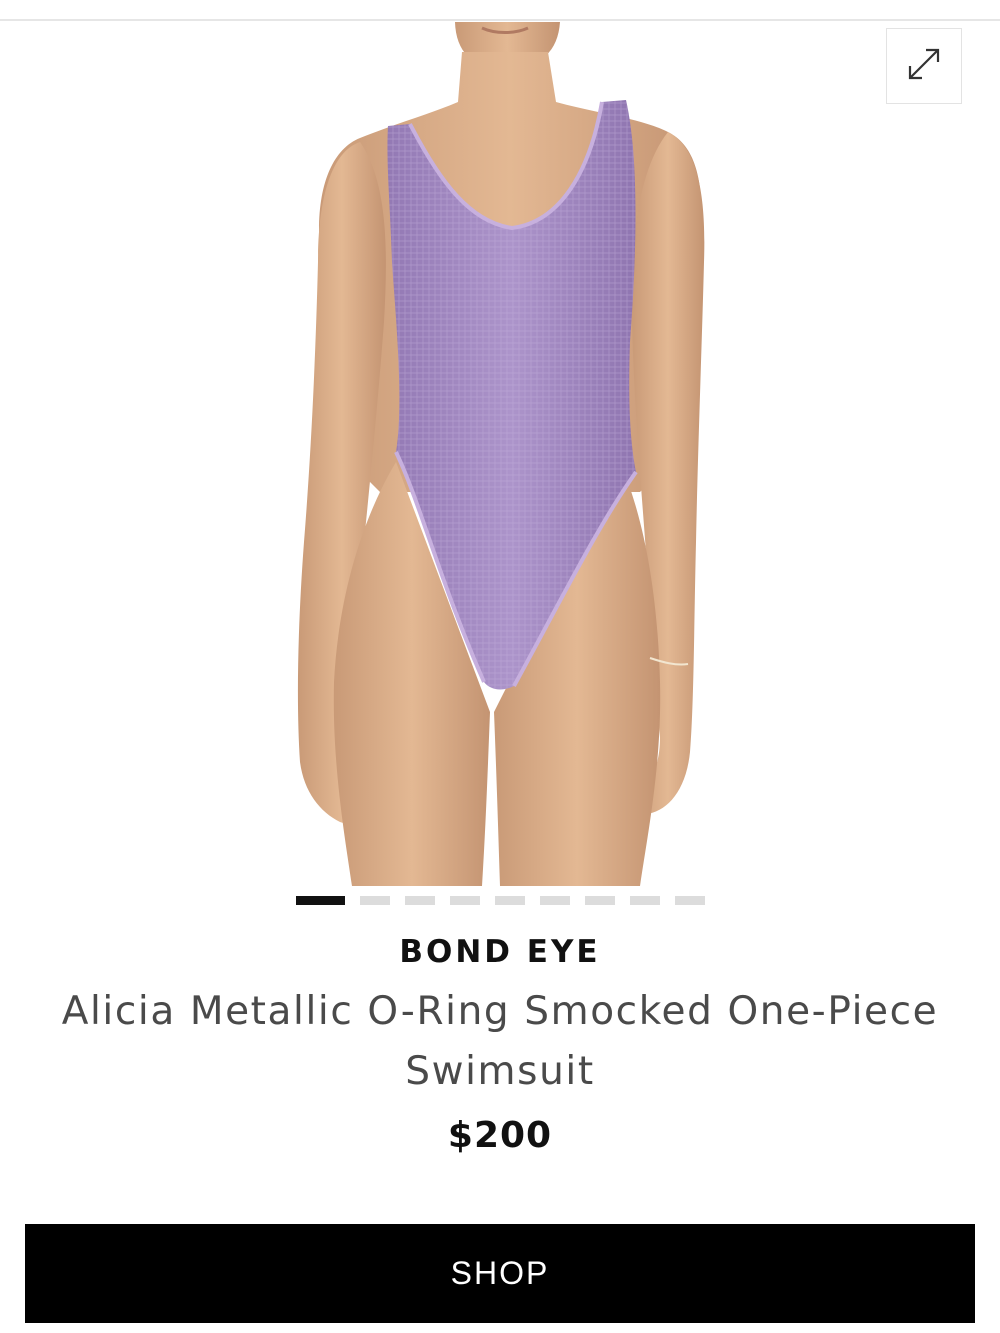 This screenshot has height=1333, width=1000. Describe the element at coordinates (500, 952) in the screenshot. I see `brand-name: BOND EYE` at that location.